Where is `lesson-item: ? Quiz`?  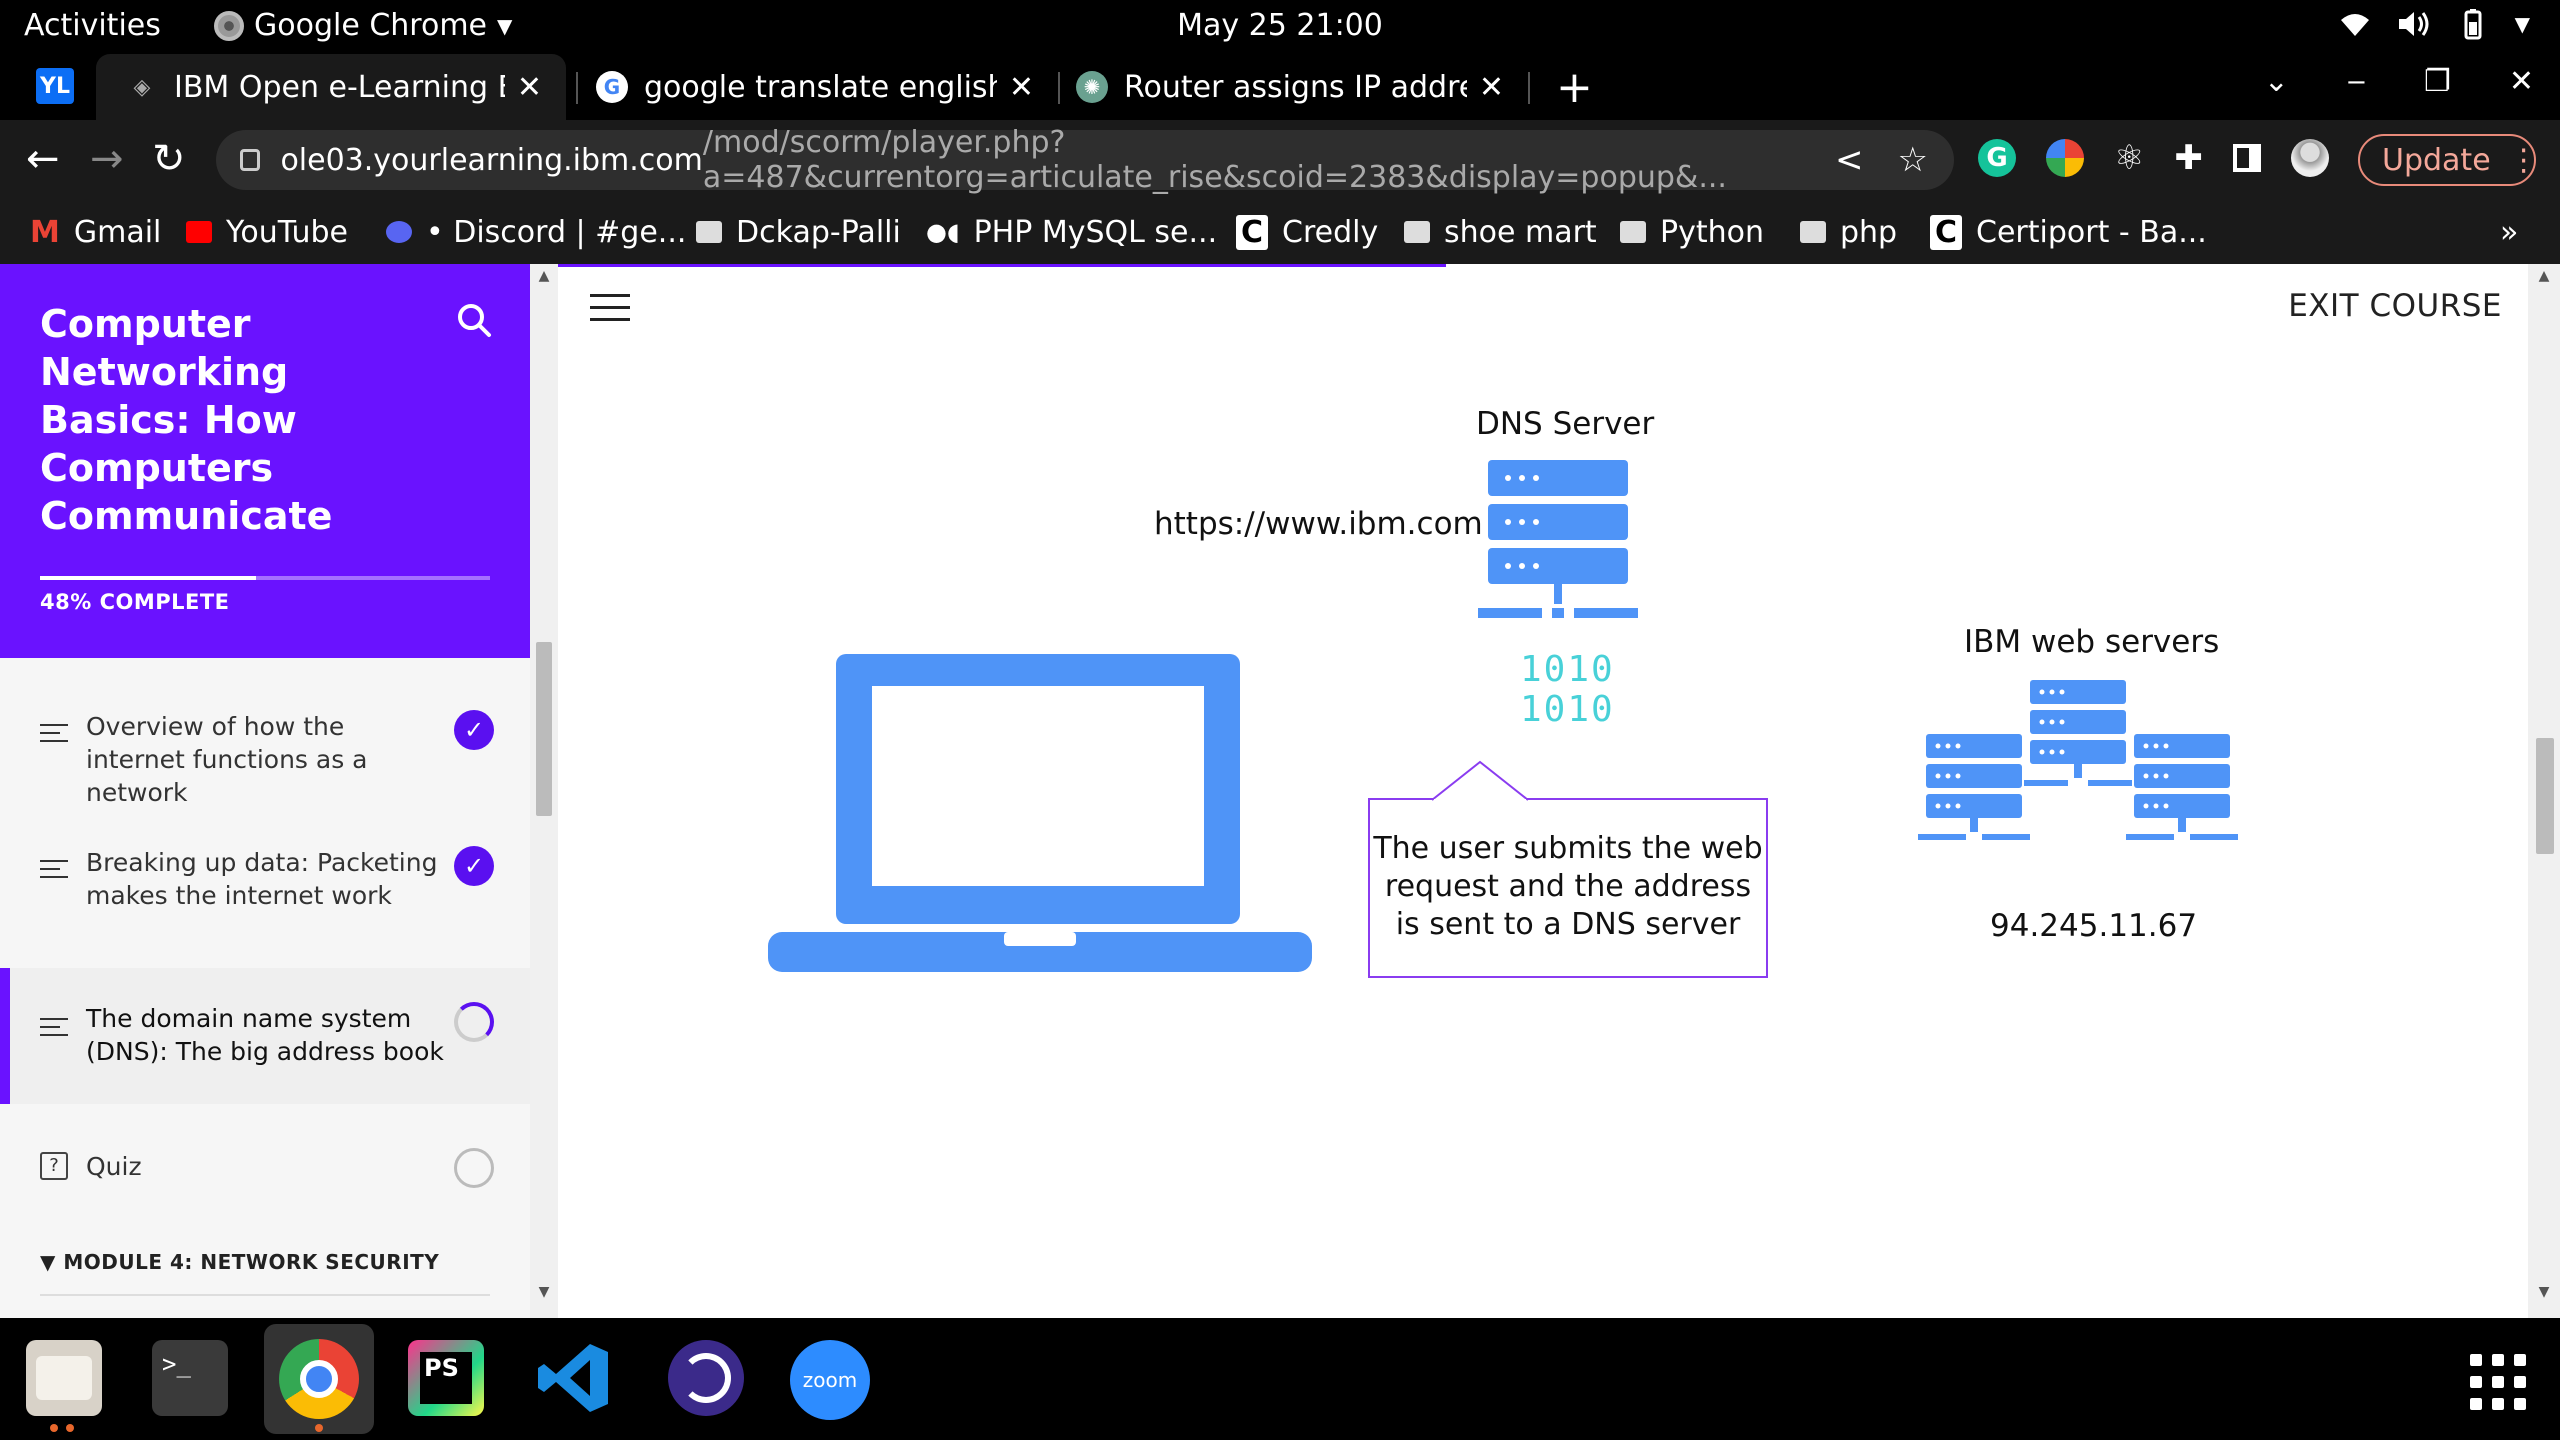
lesson-item: ? Quiz is located at coordinates (265, 1172).